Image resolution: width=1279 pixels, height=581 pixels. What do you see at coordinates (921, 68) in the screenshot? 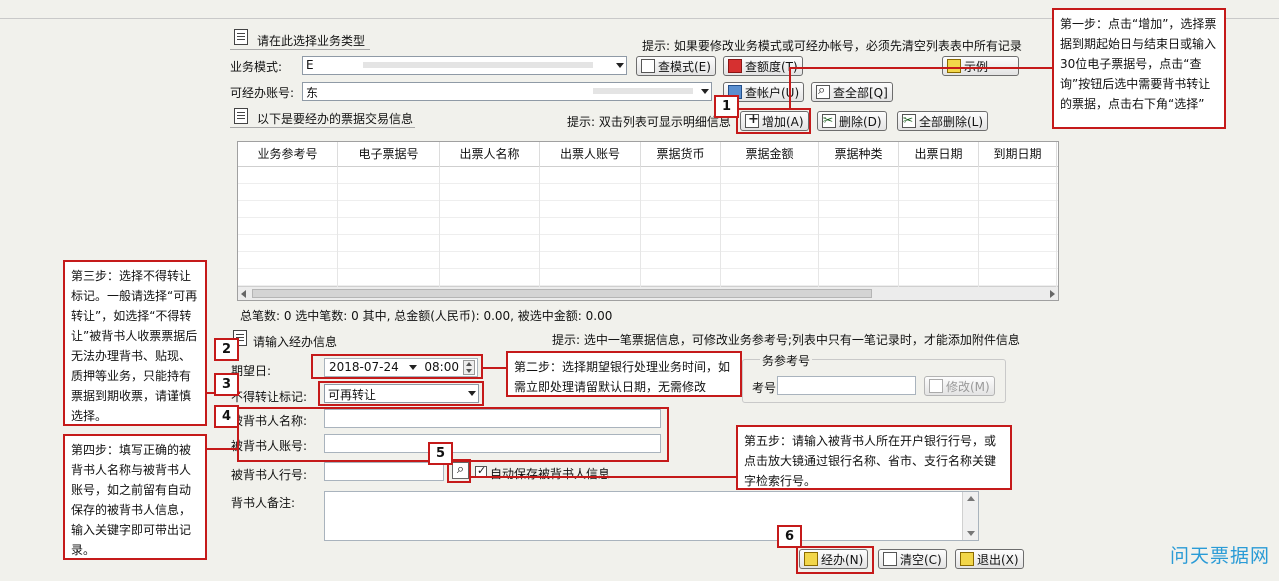
I see `connector-1a` at bounding box center [921, 68].